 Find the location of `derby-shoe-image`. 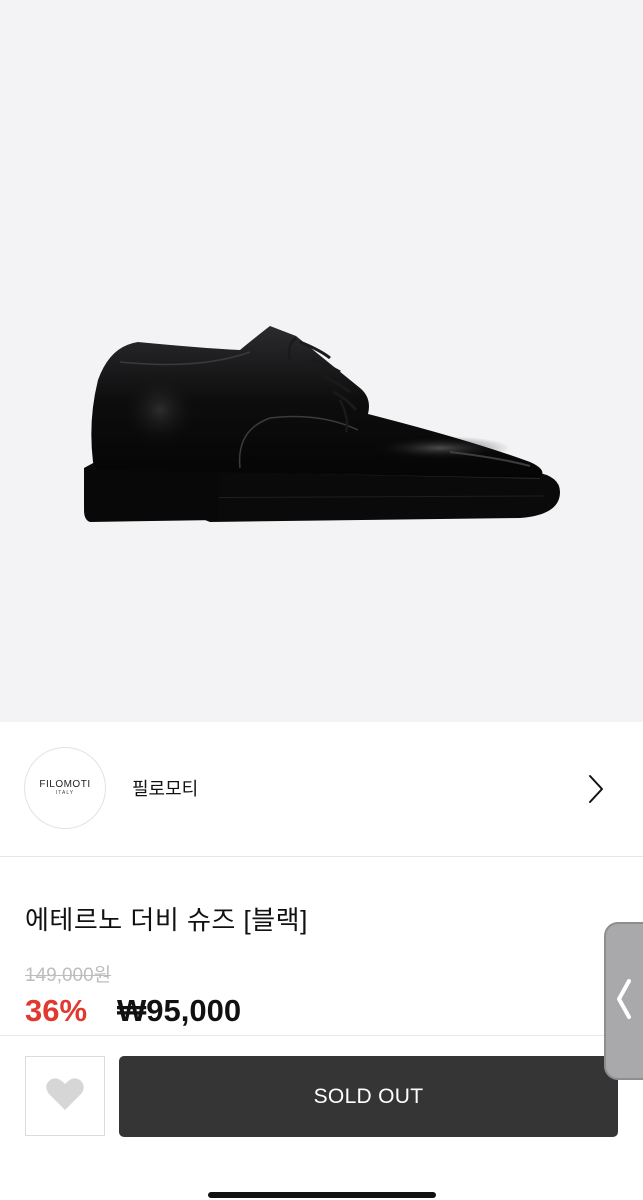

derby-shoe-image is located at coordinates (322, 424).